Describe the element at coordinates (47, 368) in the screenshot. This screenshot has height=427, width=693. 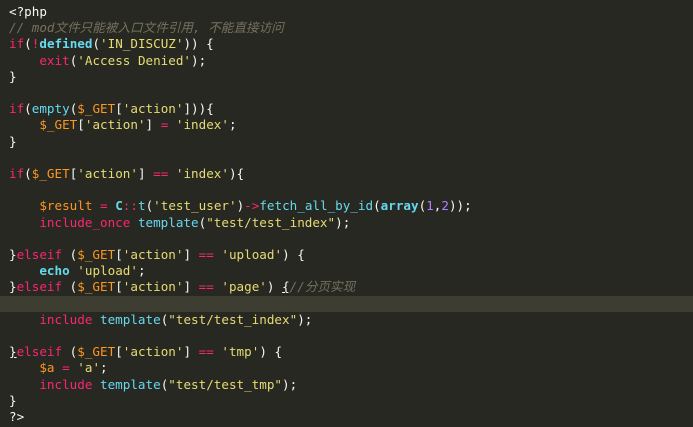
I see `code-variable: $a` at that location.